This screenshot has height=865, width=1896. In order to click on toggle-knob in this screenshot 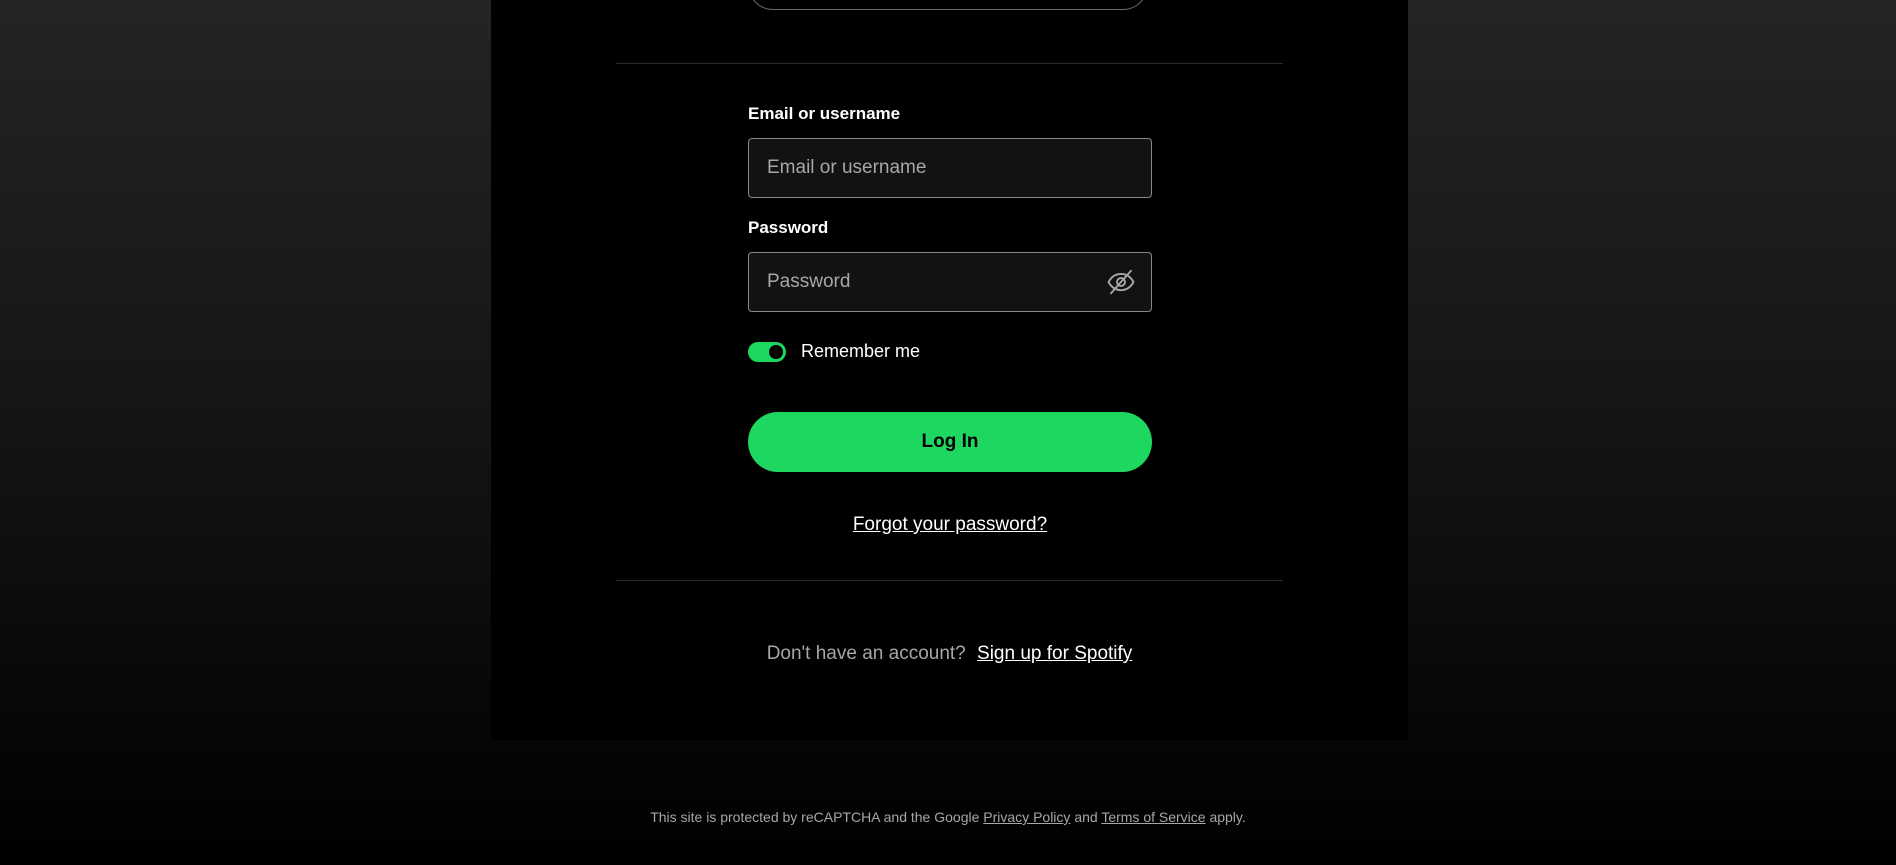, I will do `click(776, 352)`.